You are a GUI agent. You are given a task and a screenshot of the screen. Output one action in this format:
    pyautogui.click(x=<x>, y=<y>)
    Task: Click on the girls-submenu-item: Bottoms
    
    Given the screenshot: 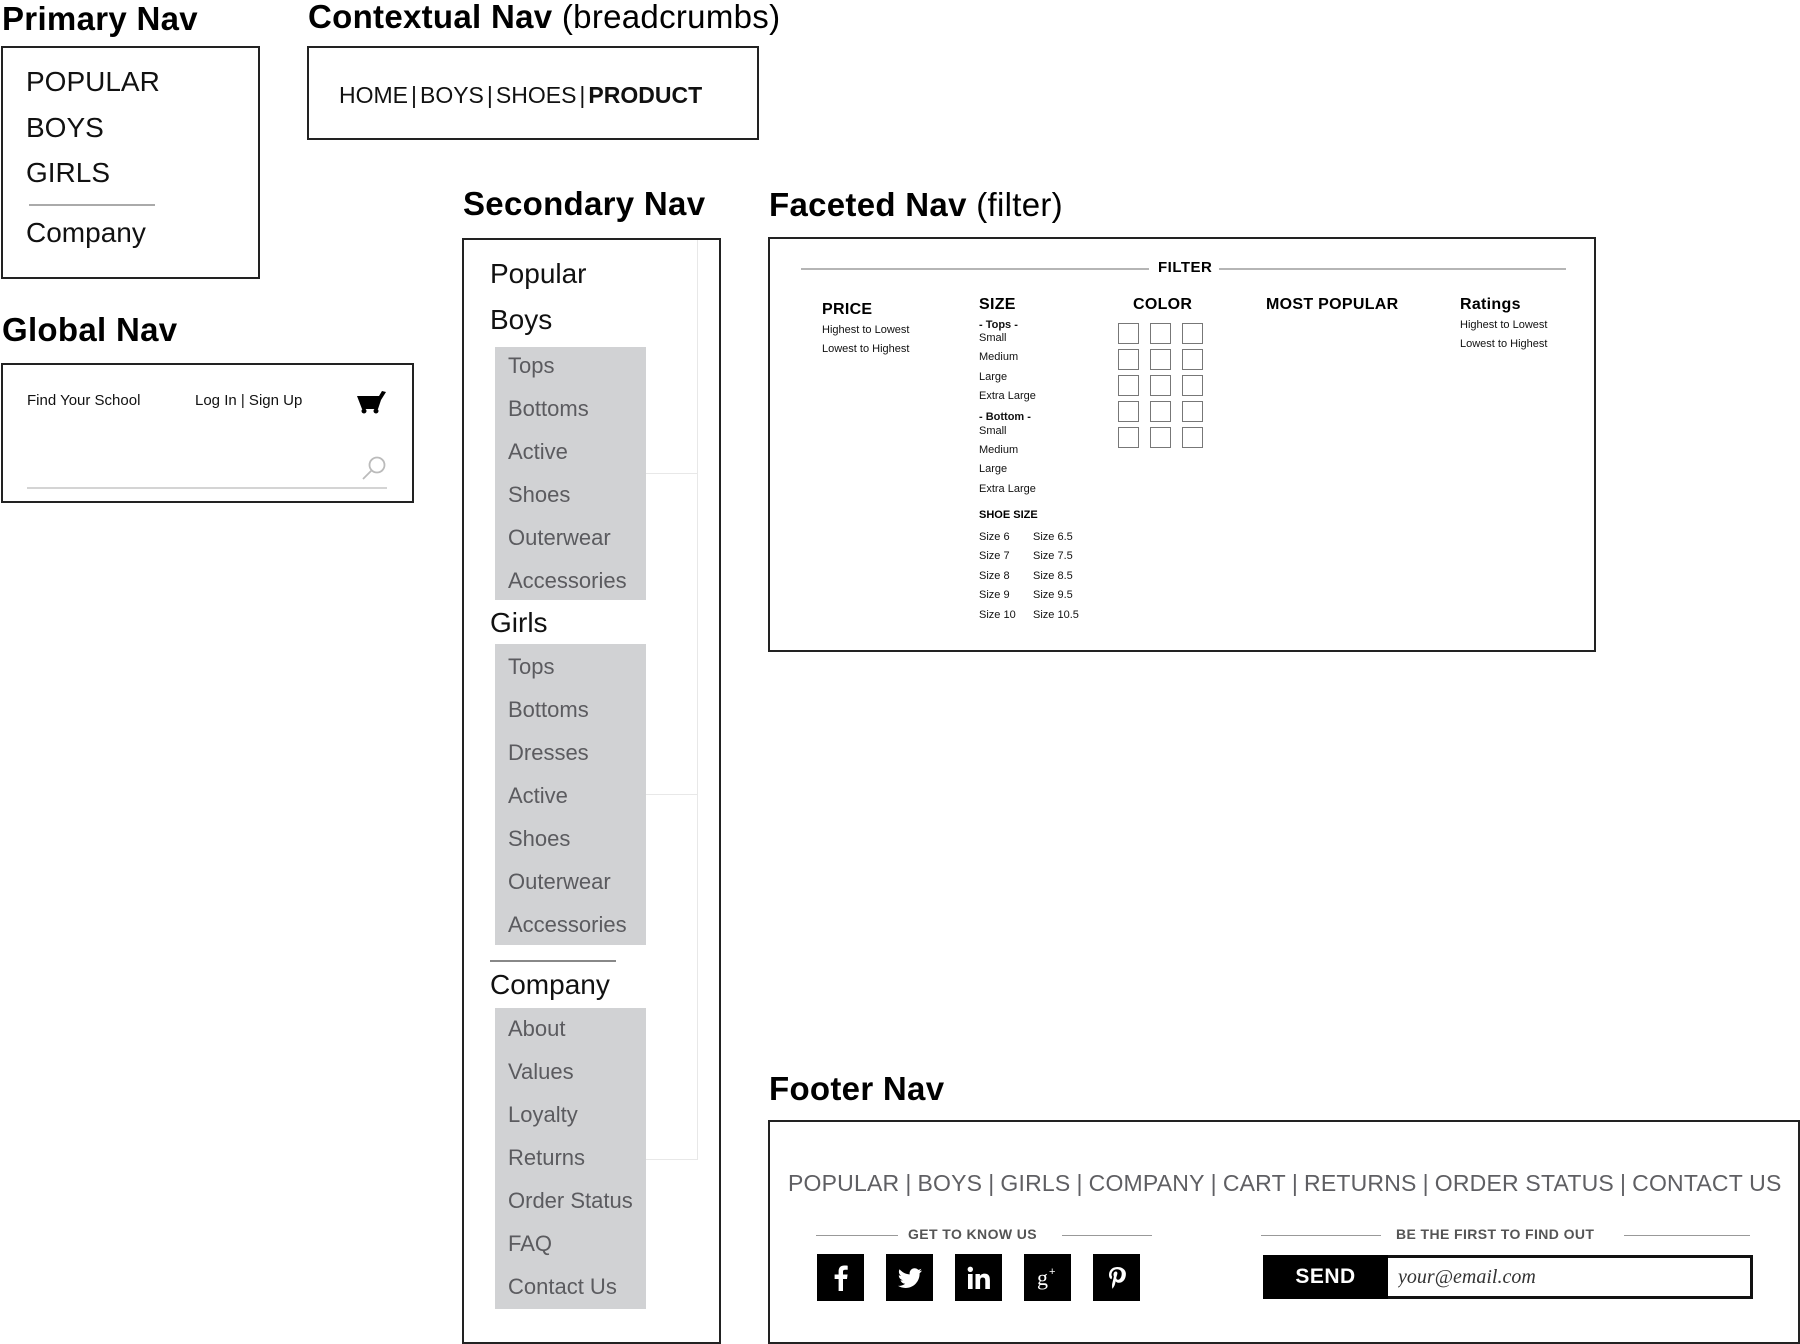 What is the action you would take?
    pyautogui.click(x=548, y=710)
    